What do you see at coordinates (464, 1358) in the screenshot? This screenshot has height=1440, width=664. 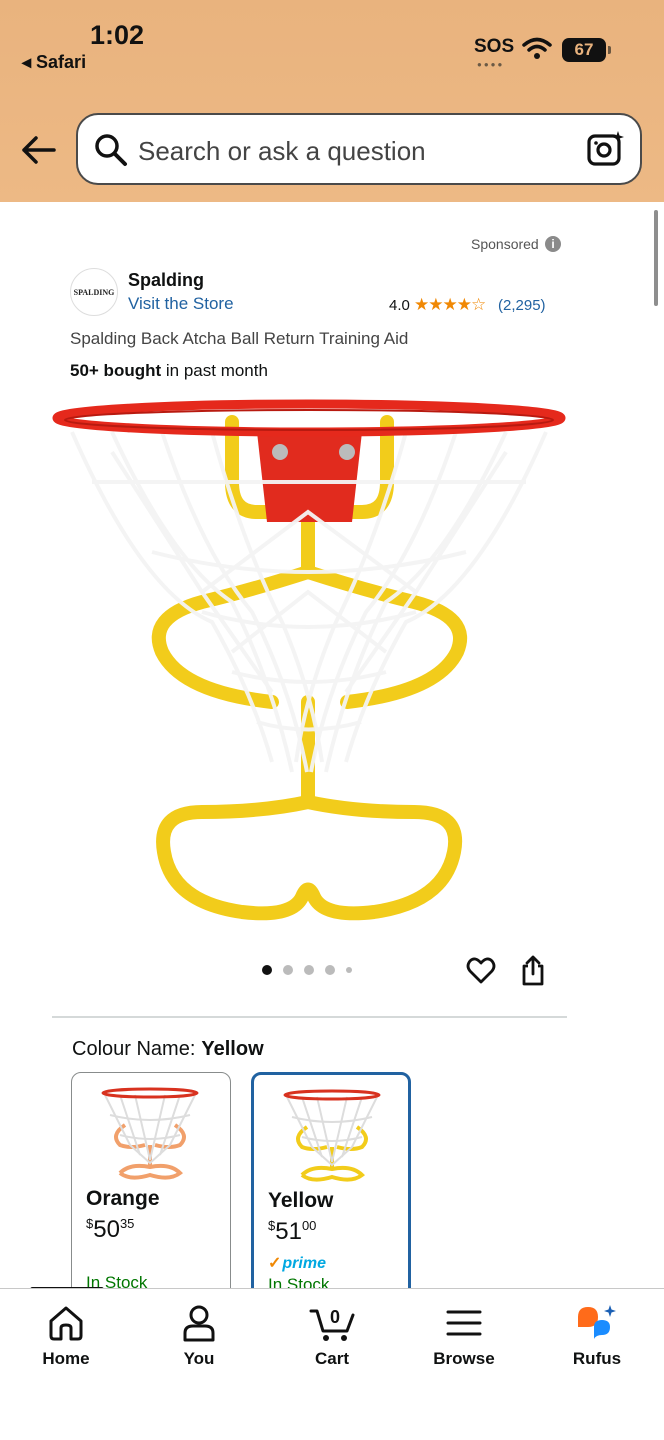 I see `nav-label: Browse` at bounding box center [464, 1358].